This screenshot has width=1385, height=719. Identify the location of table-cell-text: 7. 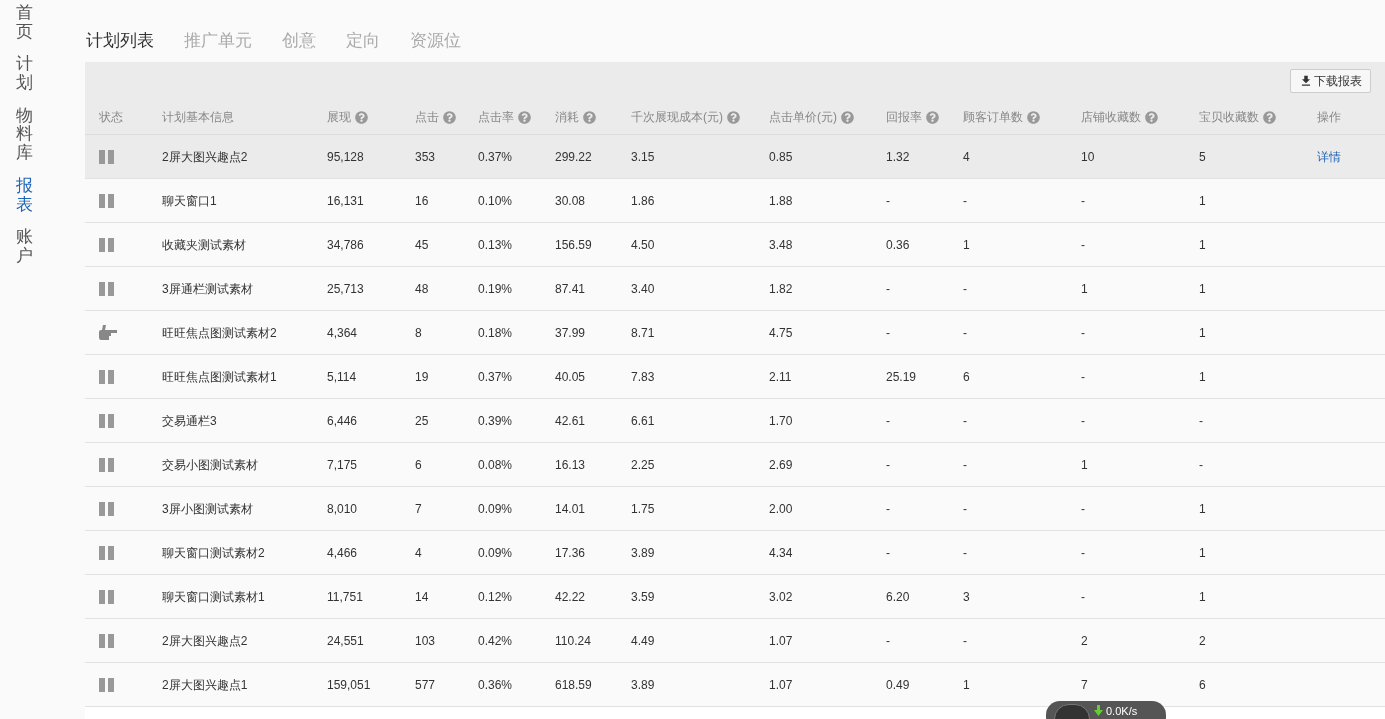
(419, 509).